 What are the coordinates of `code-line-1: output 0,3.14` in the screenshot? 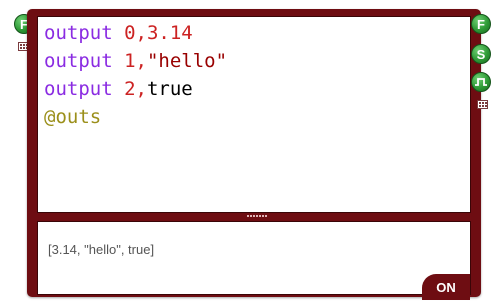 It's located at (132, 33).